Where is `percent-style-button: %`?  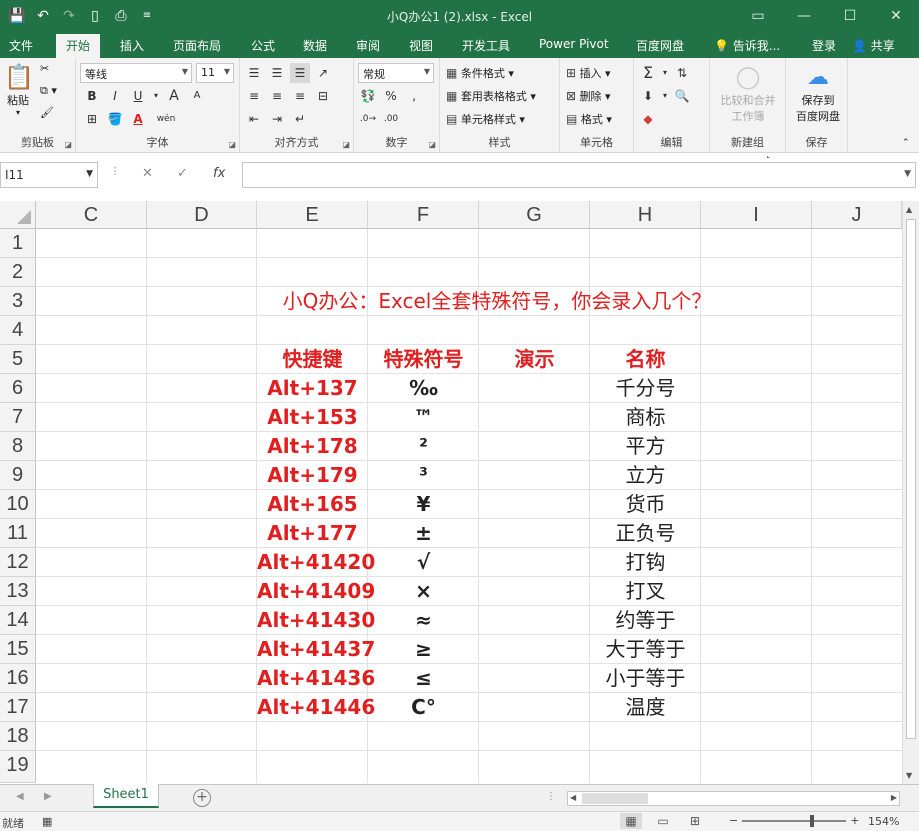
percent-style-button: % is located at coordinates (391, 96).